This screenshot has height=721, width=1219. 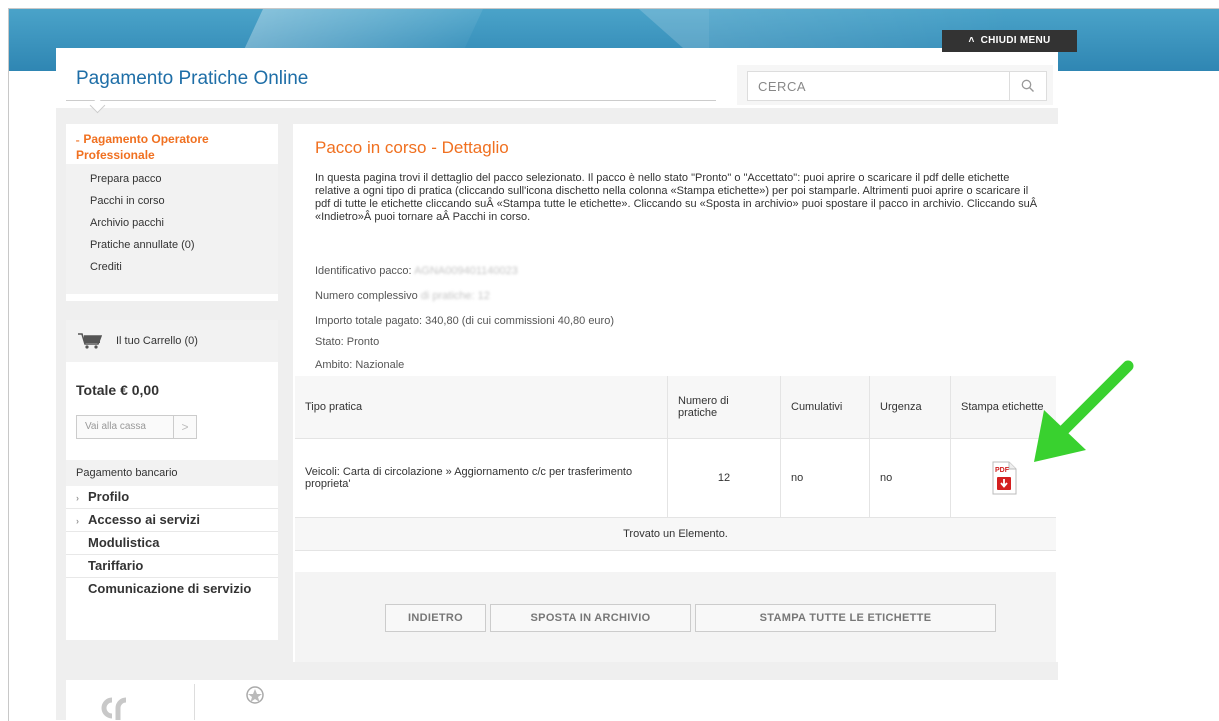 What do you see at coordinates (172, 201) in the screenshot?
I see `sidebar-item-pacchi-in-corso: Pacchi in corso` at bounding box center [172, 201].